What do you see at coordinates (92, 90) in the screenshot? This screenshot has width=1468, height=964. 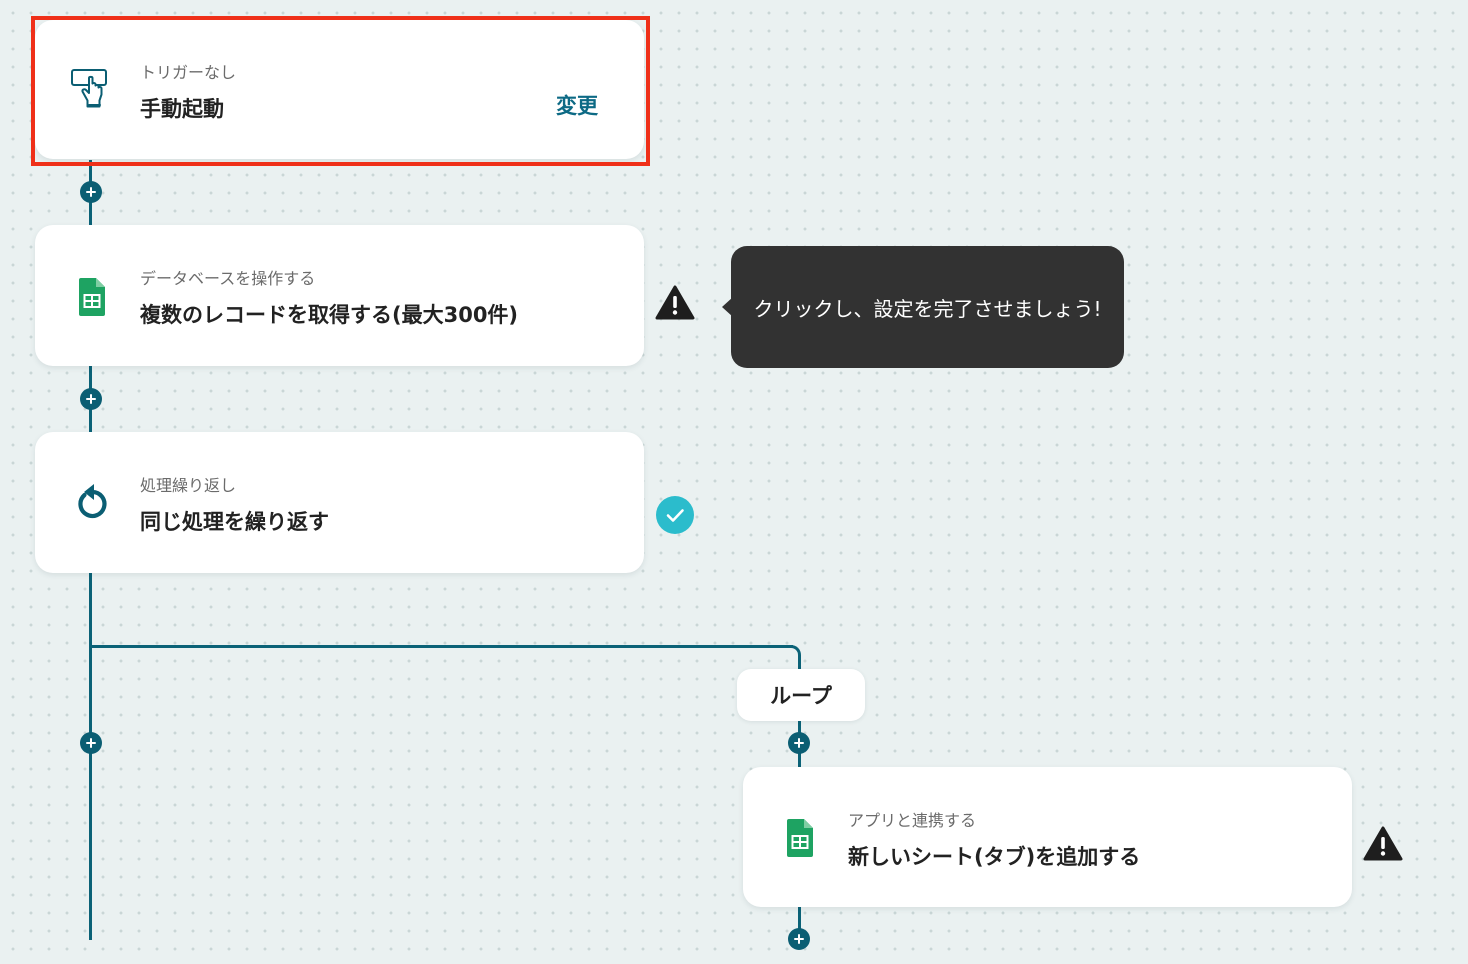 I see `hand-pointer-icon` at bounding box center [92, 90].